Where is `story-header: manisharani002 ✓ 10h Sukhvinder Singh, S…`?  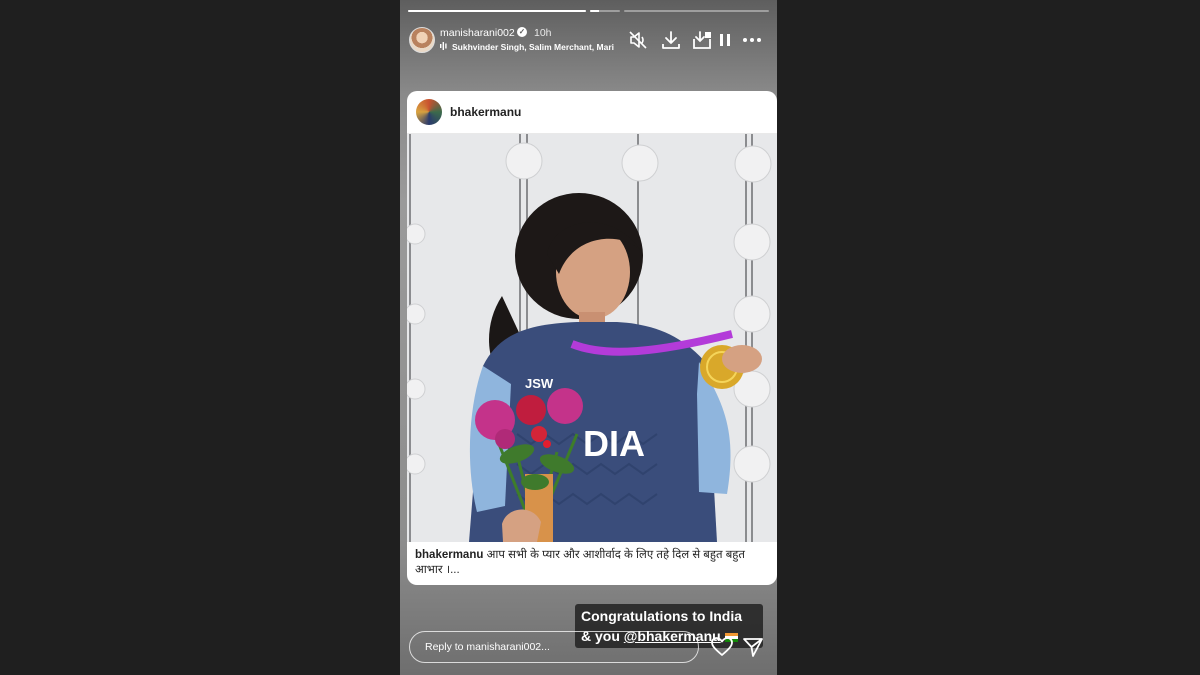 story-header: manisharani002 ✓ 10h Sukhvinder Singh, S… is located at coordinates (588, 40).